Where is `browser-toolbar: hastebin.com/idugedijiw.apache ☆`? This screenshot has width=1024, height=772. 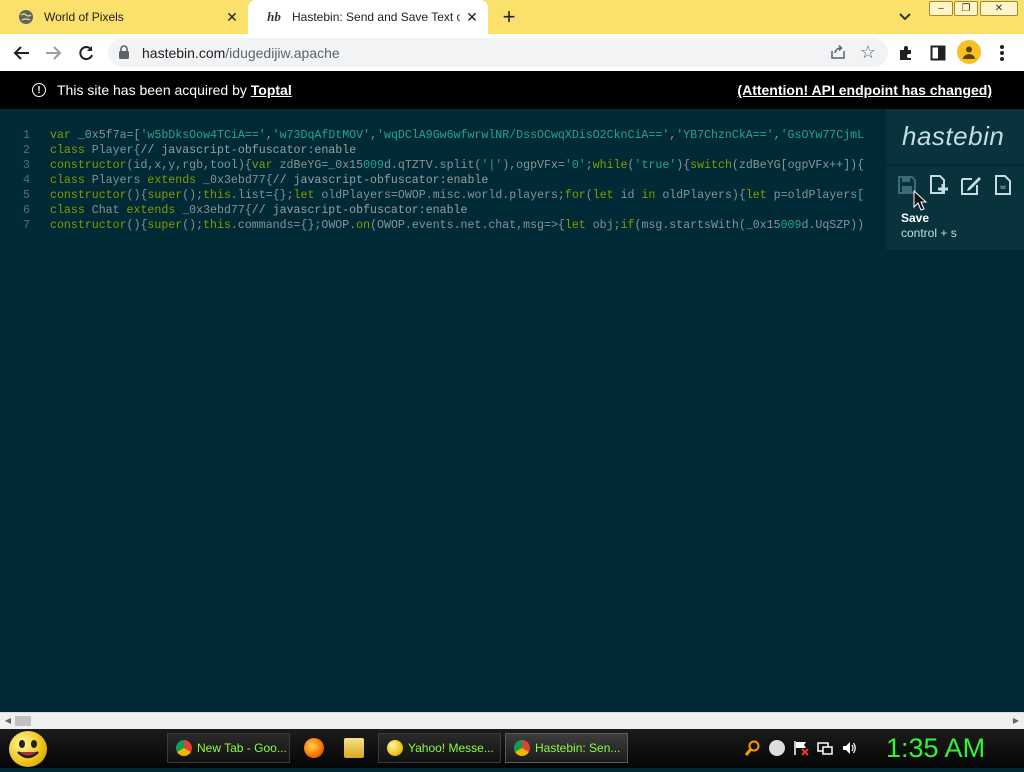 browser-toolbar: hastebin.com/idugedijiw.apache ☆ is located at coordinates (512, 53).